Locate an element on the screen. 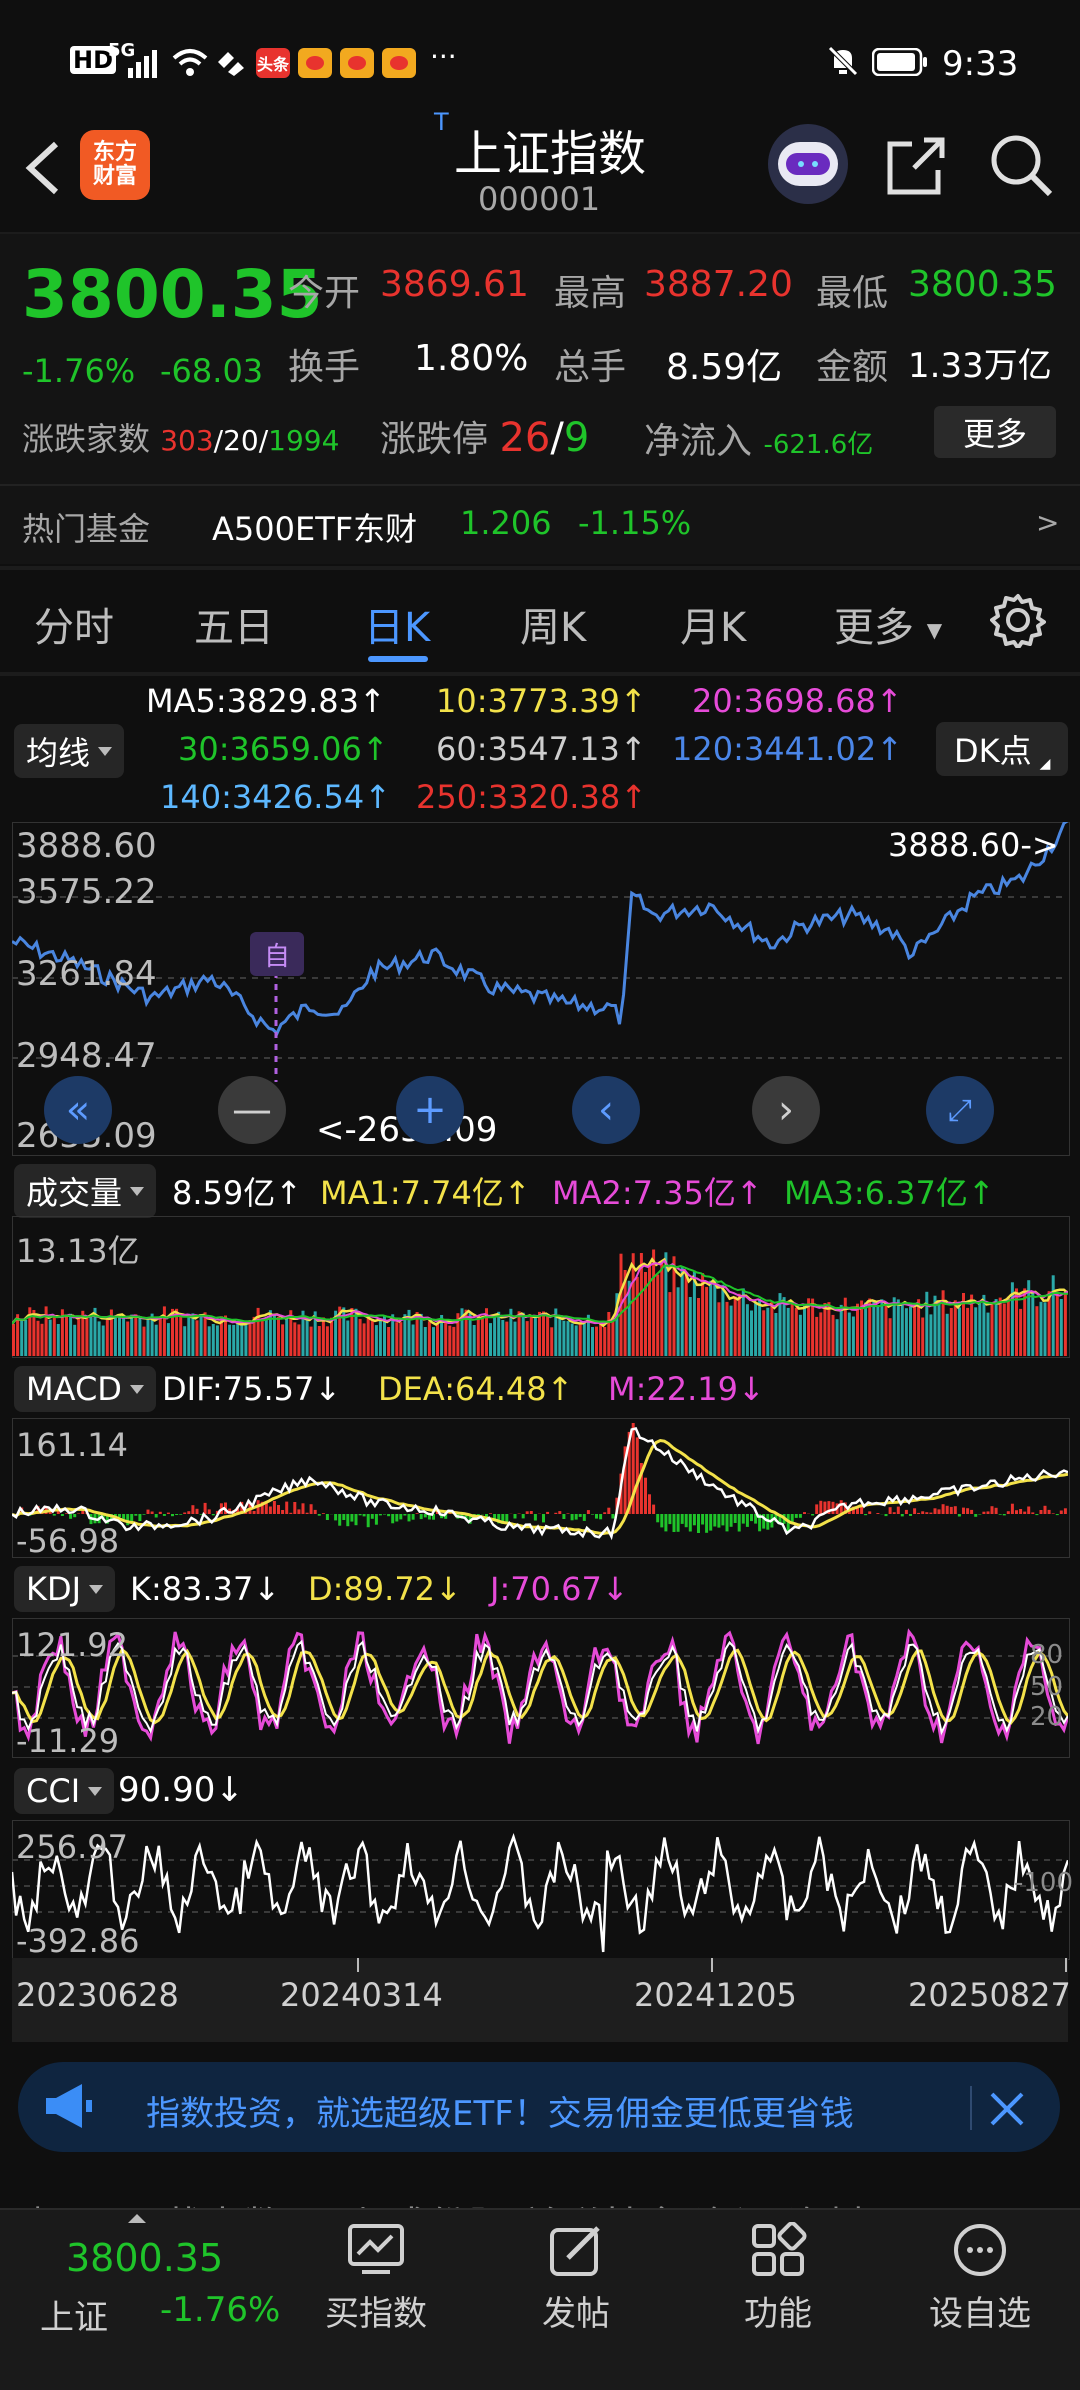 Image resolution: width=1080 pixels, height=2390 pixels. tab-daily-k: 日K is located at coordinates (397, 624).